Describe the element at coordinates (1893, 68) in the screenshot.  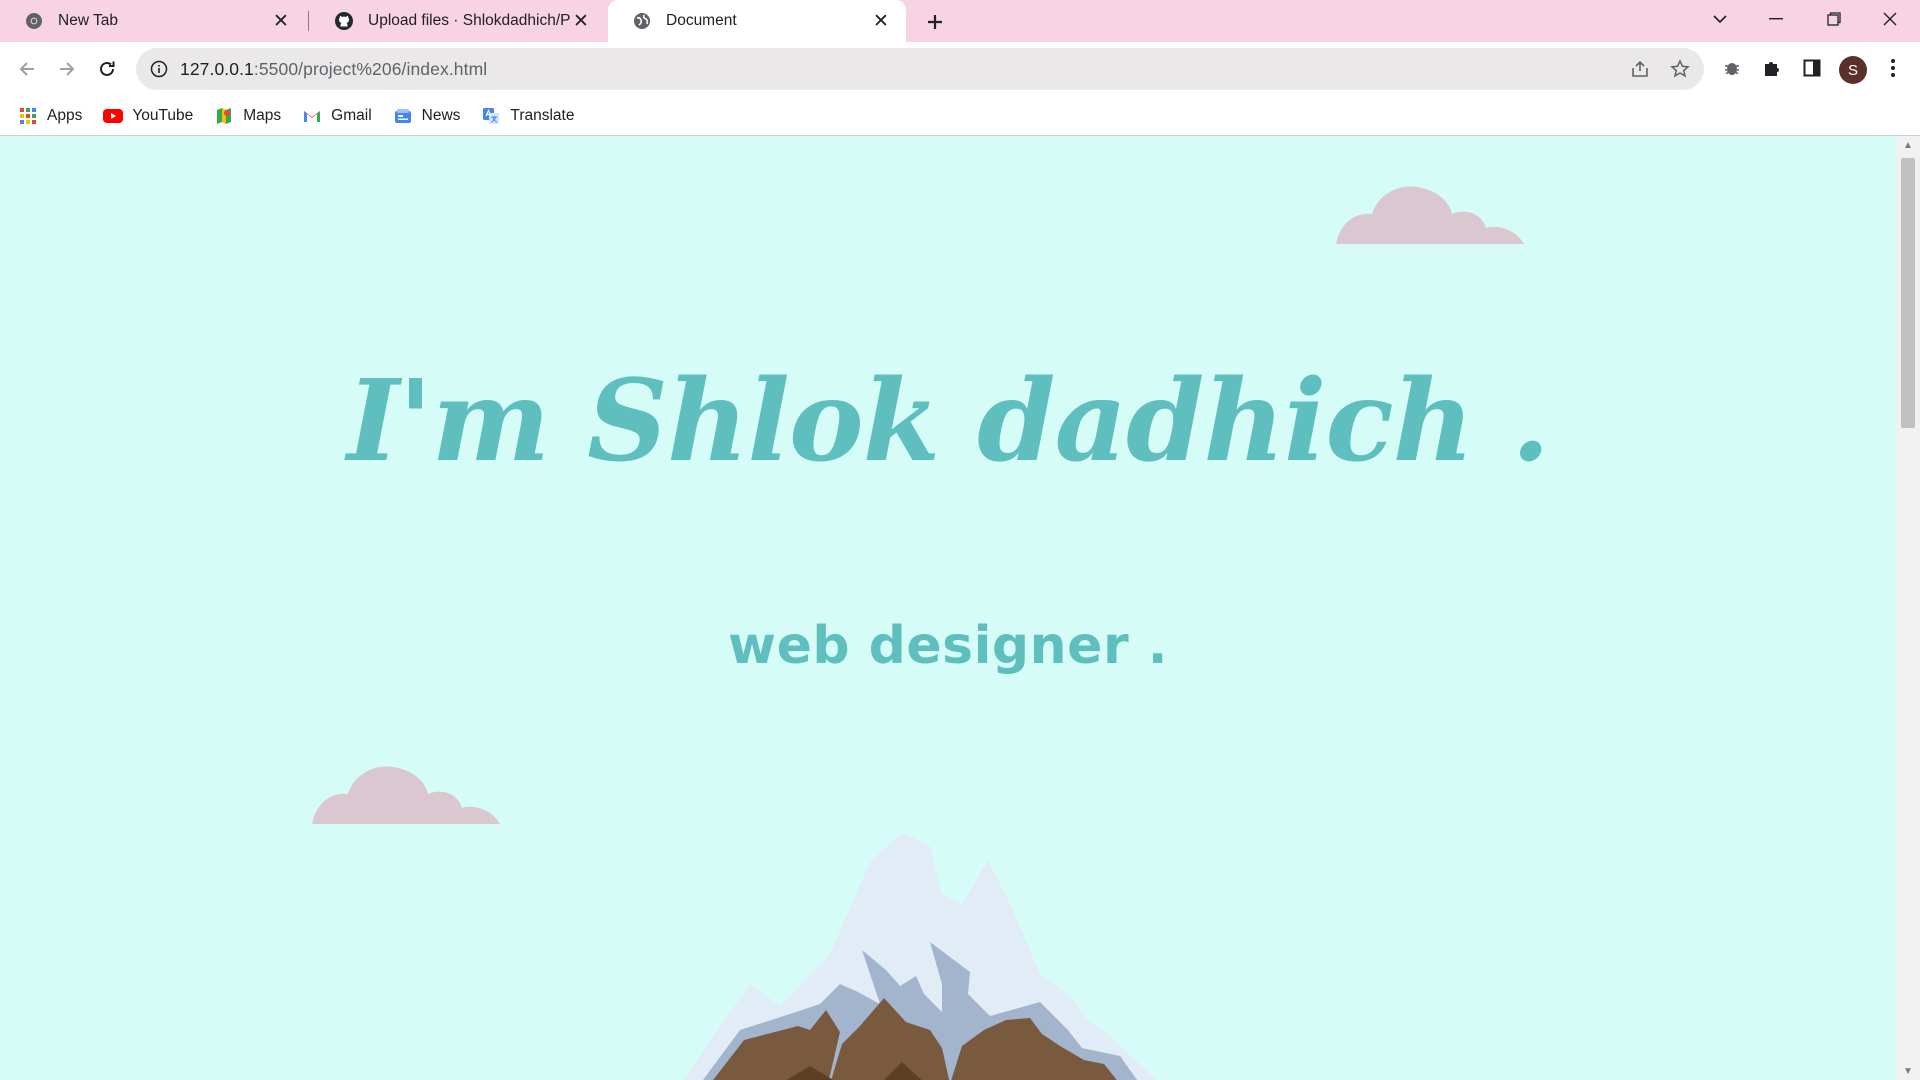
I see `menu-kebab-icon` at that location.